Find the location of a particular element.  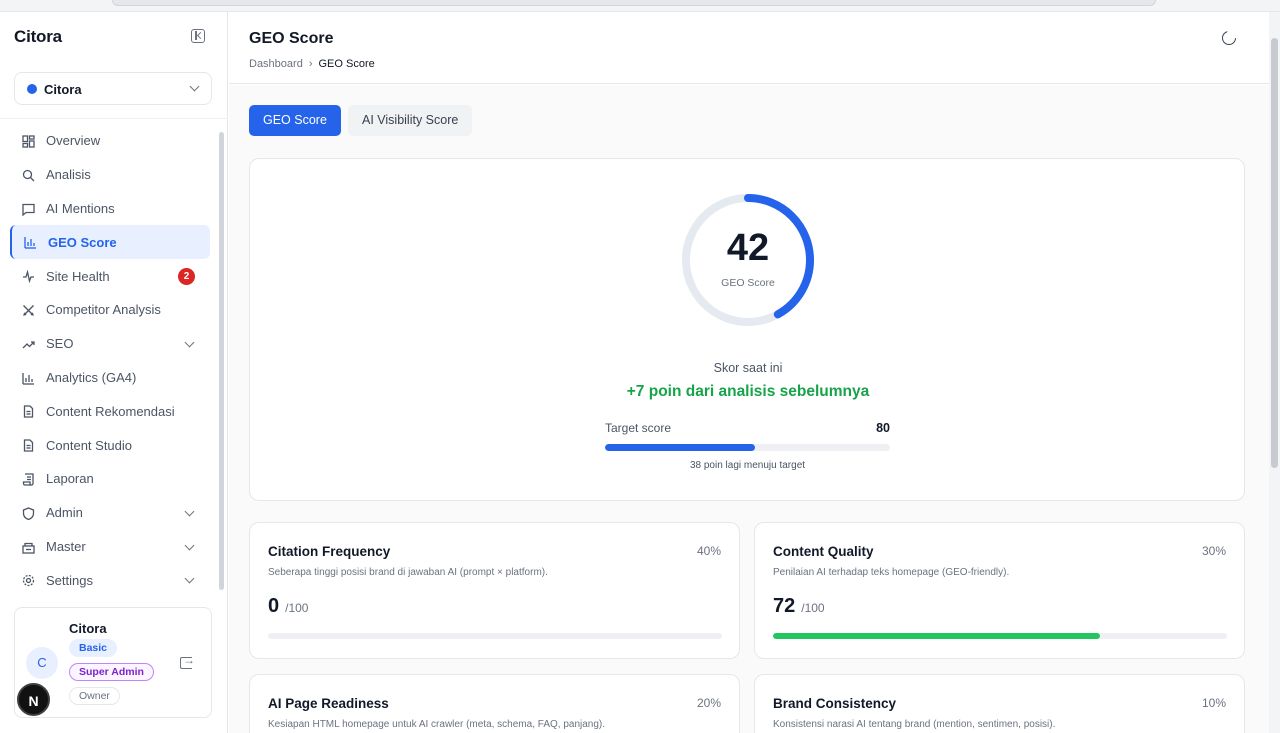

sidebar-item-admin: Admin is located at coordinates (110, 513).